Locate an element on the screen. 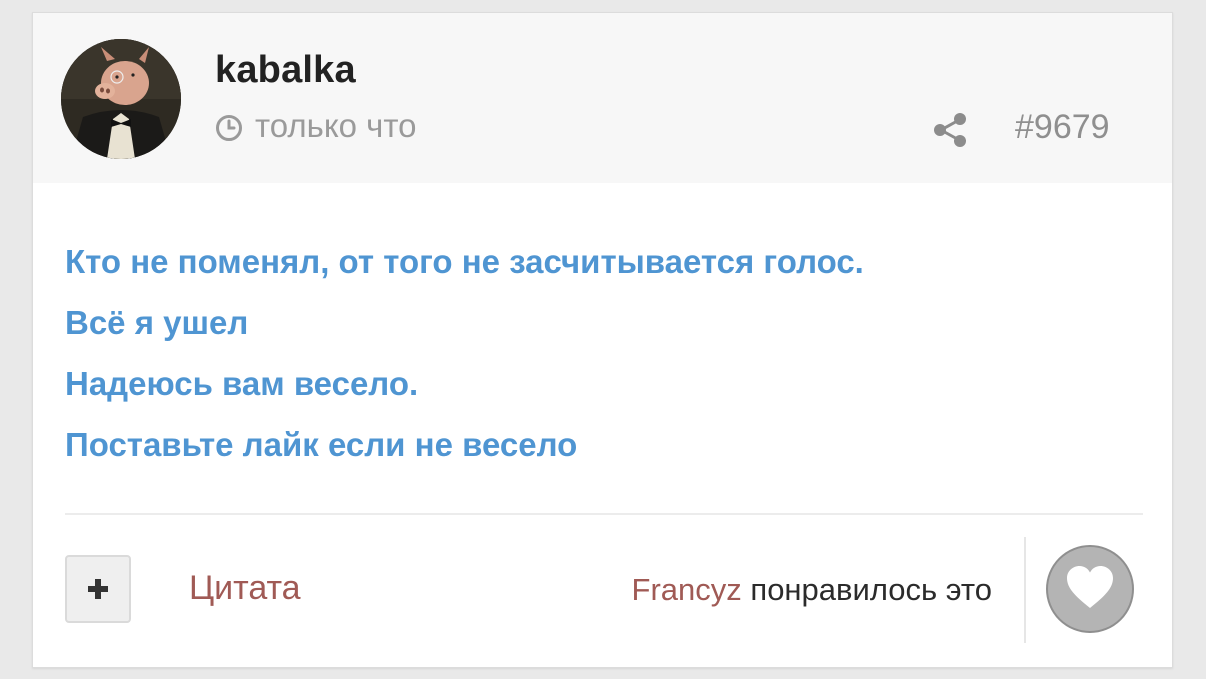  post-time-label: только что is located at coordinates (336, 125).